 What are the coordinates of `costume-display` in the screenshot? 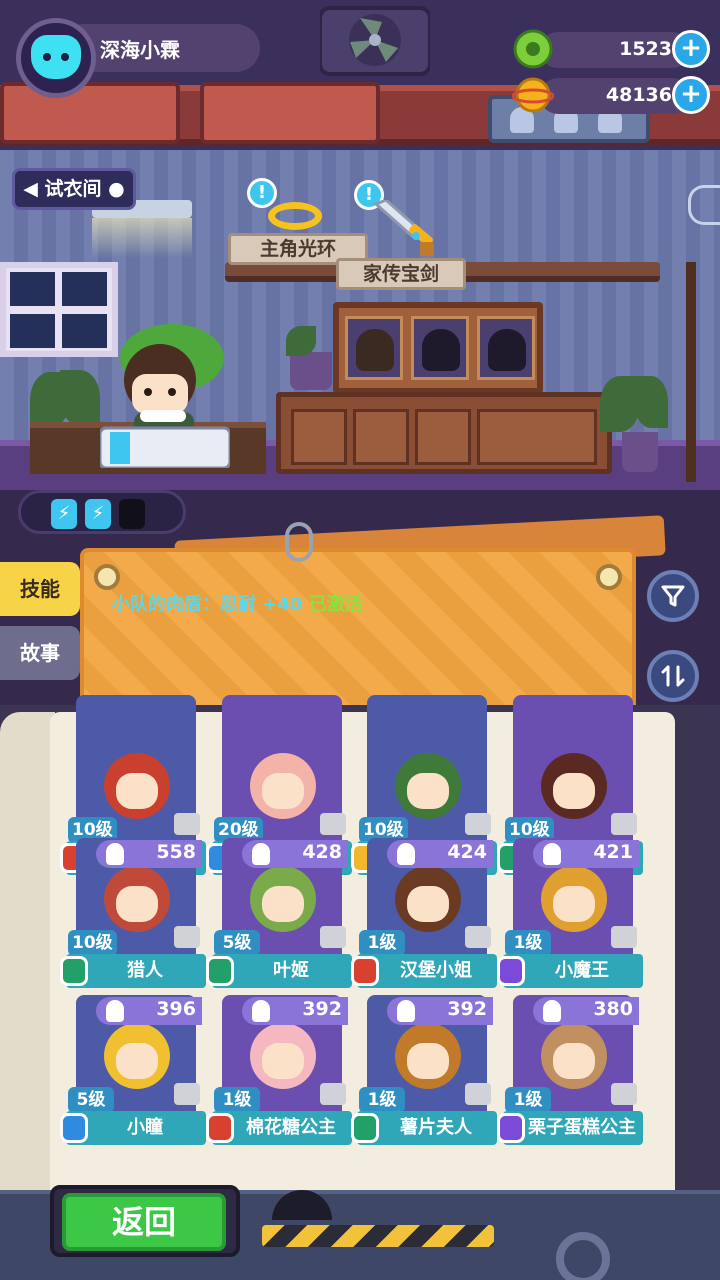 It's located at (438, 348).